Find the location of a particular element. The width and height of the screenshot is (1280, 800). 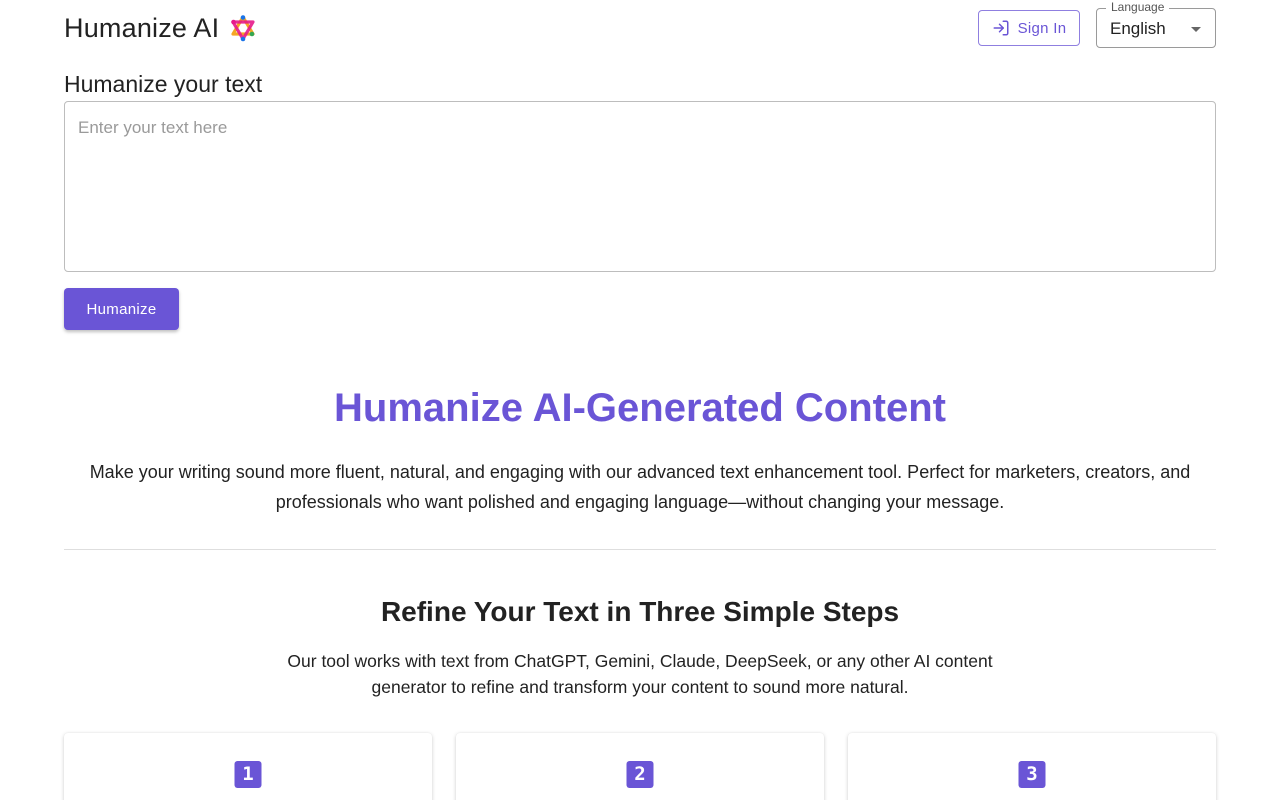

step-card-3: 3 is located at coordinates (1032, 766).